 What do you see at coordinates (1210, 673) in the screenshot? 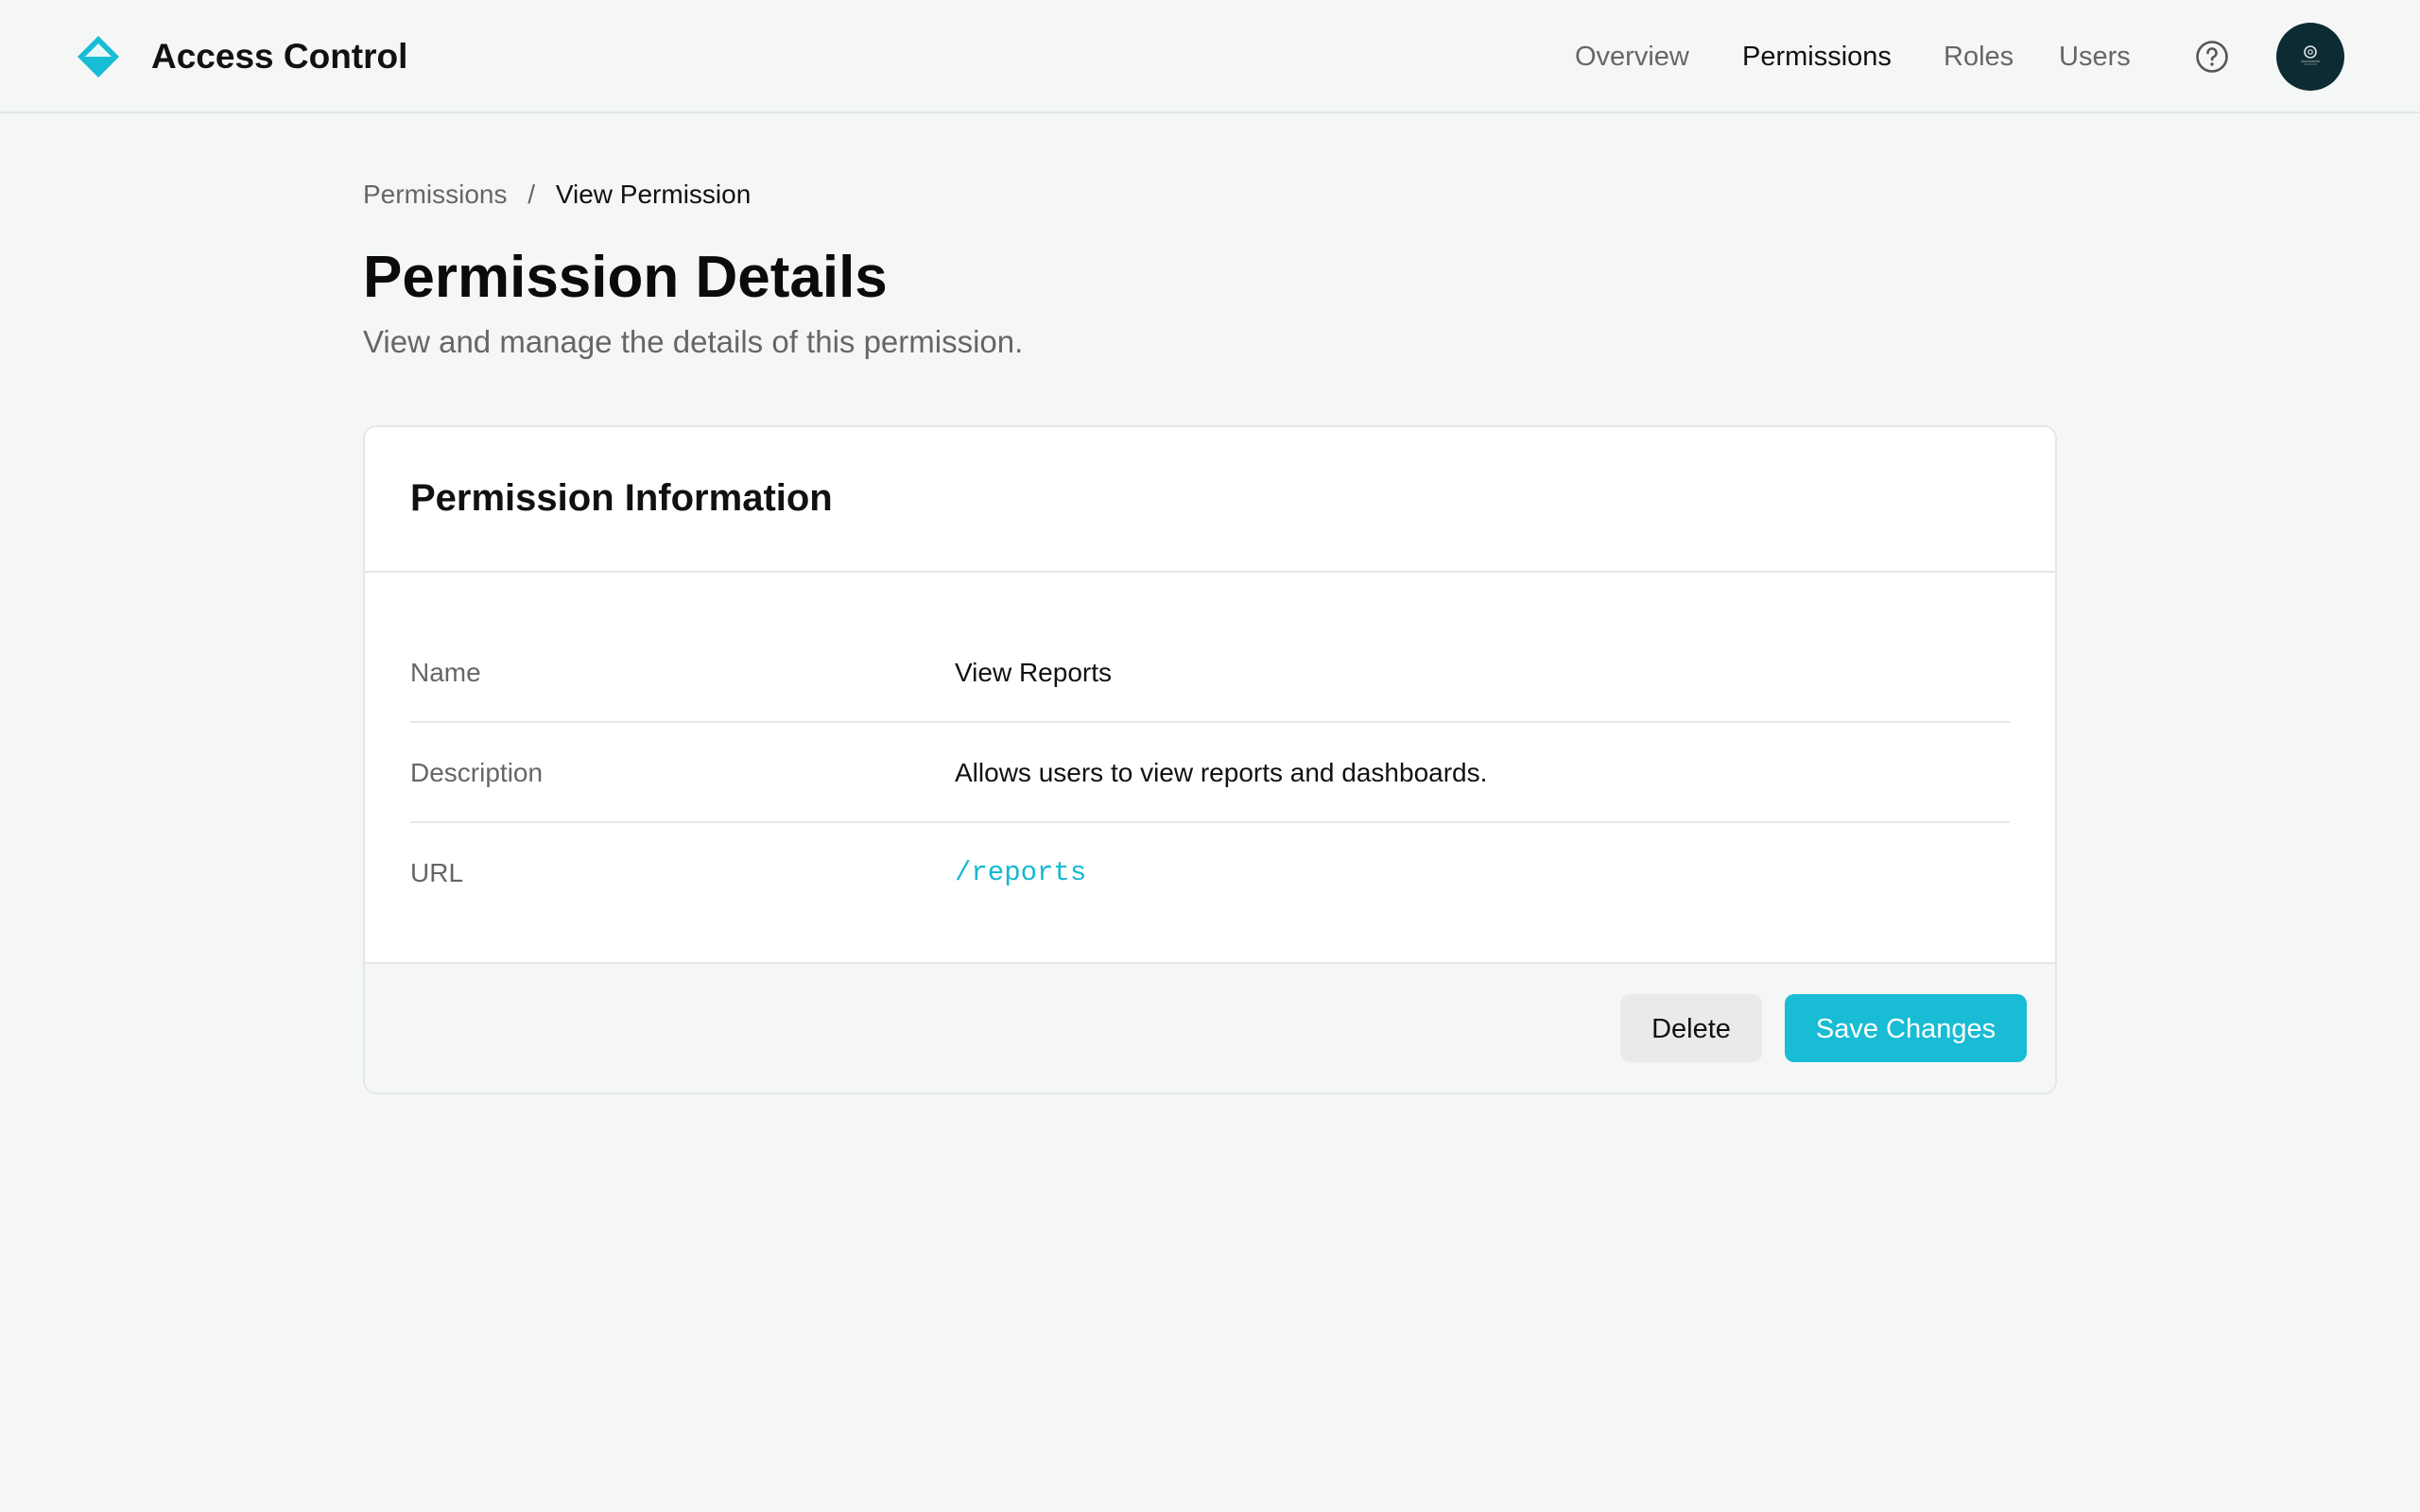
I see `field-row-name: Name View Reports` at bounding box center [1210, 673].